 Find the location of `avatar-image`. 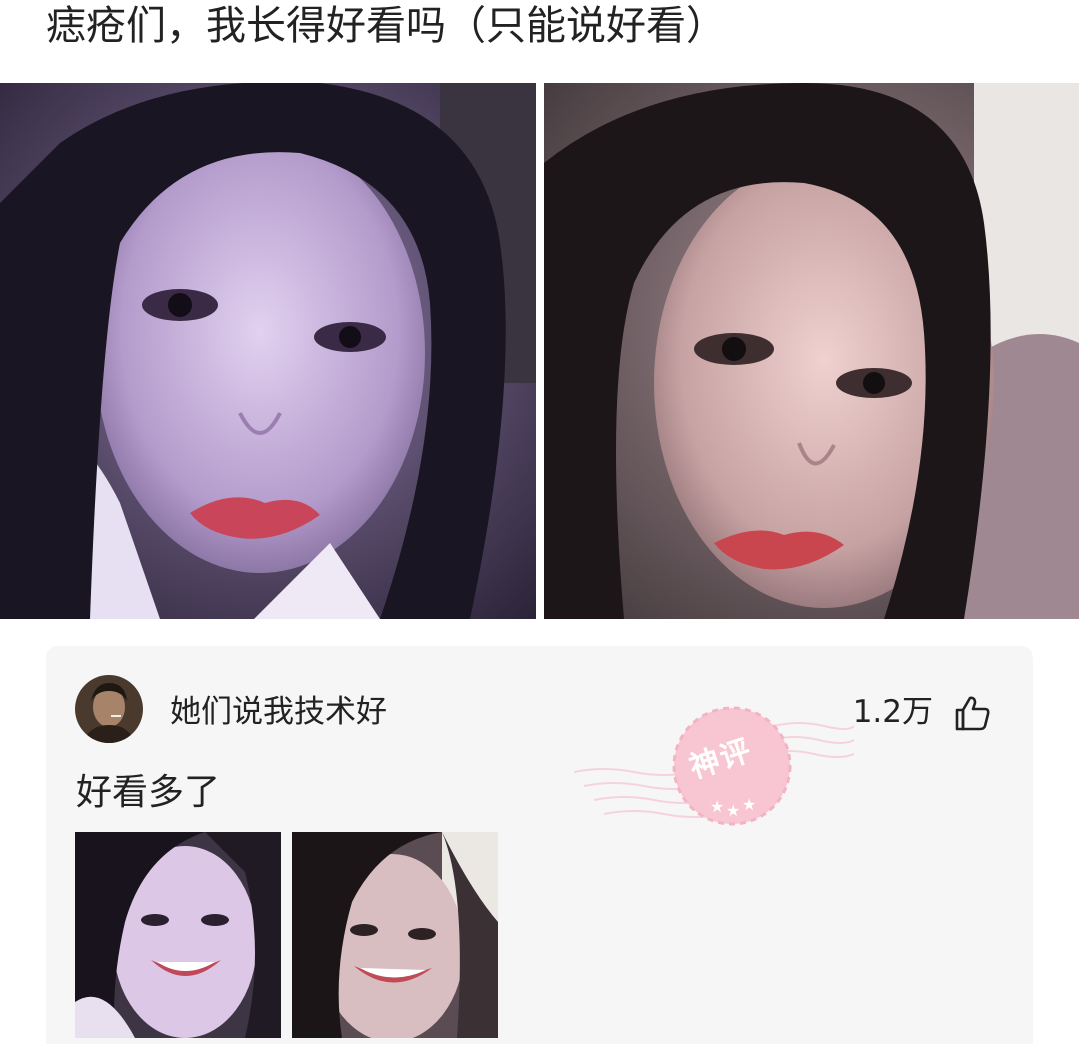

avatar-image is located at coordinates (109, 709).